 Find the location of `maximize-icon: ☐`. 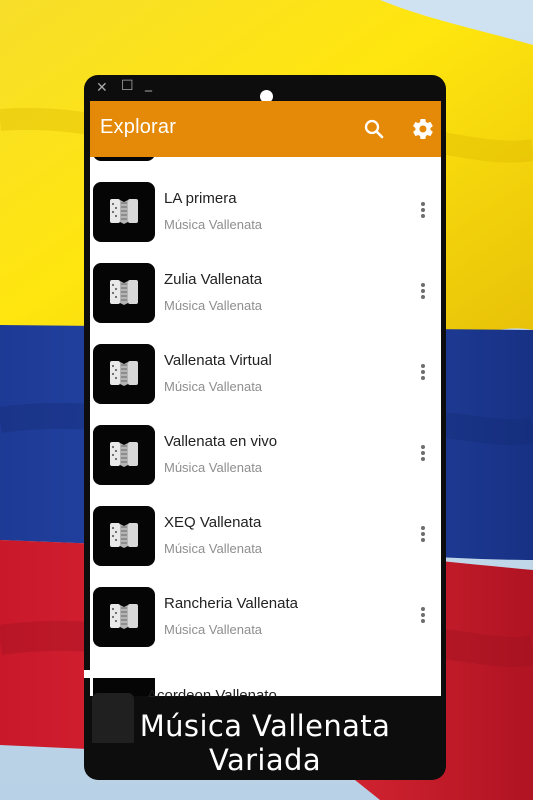

maximize-icon: ☐ is located at coordinates (127, 86).